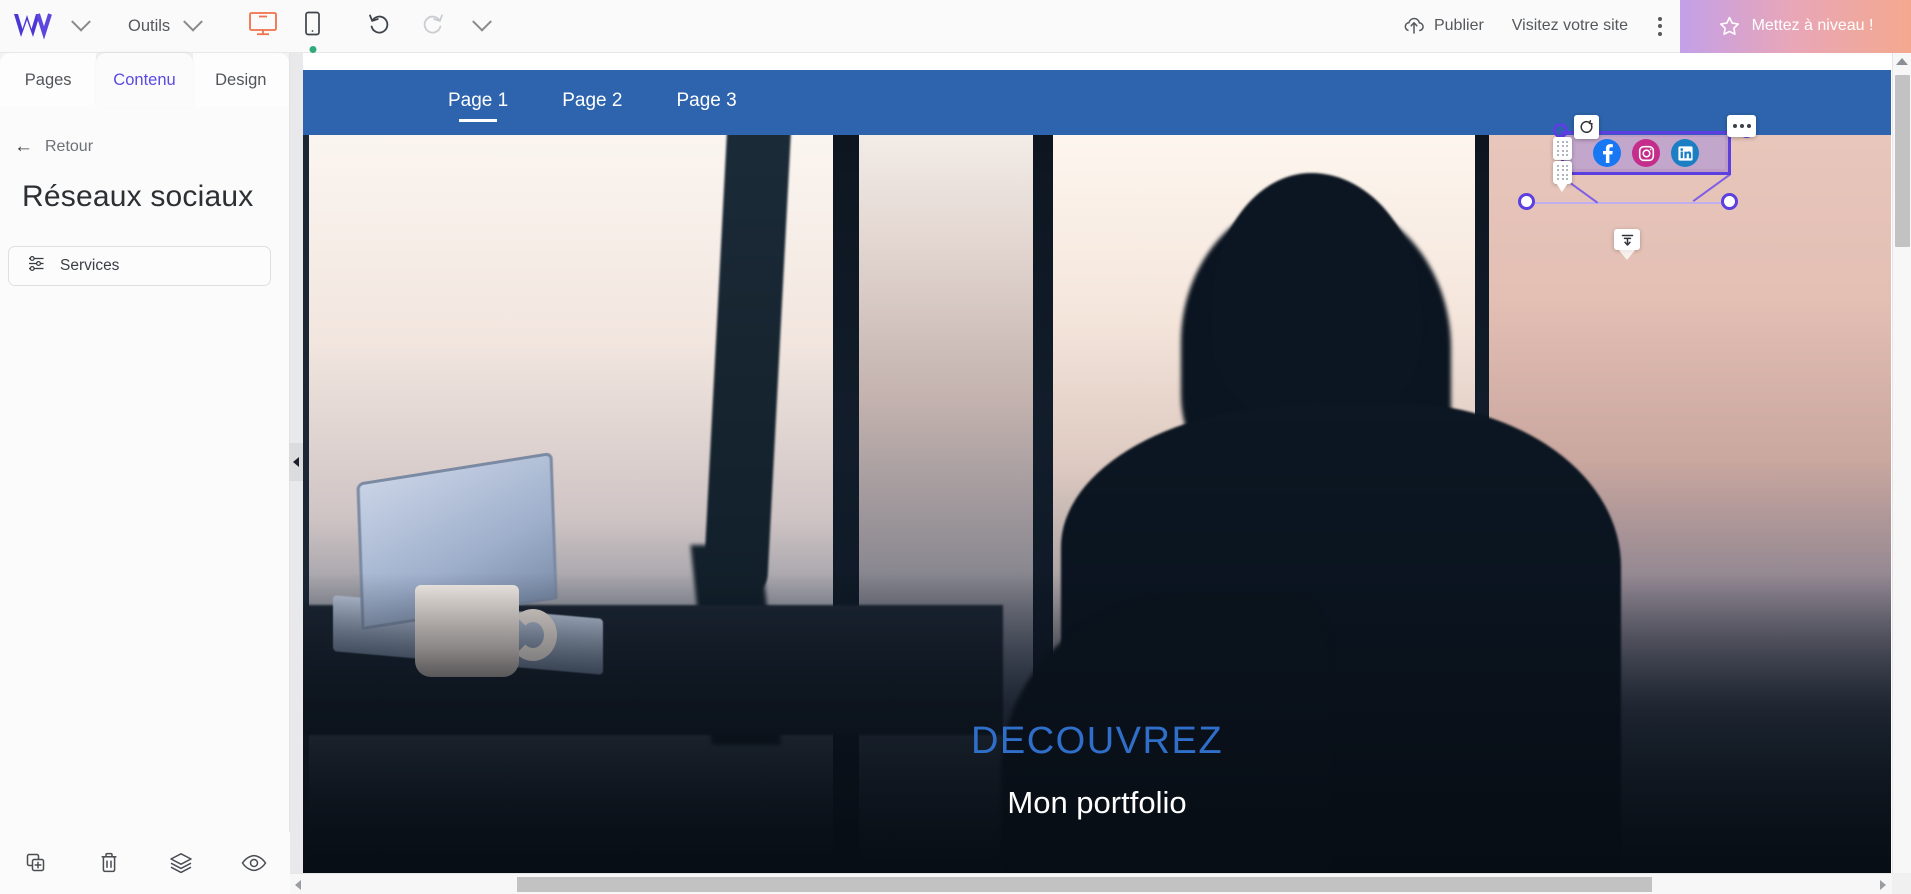 The height and width of the screenshot is (894, 1911). I want to click on tools-menu: Outils, so click(167, 25).